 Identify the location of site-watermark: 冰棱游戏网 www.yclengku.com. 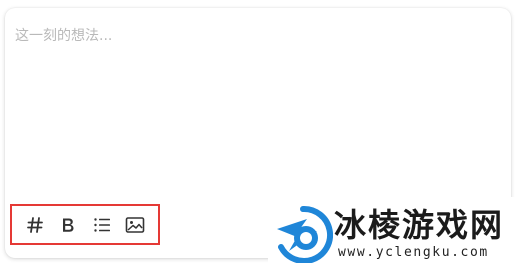
(393, 232).